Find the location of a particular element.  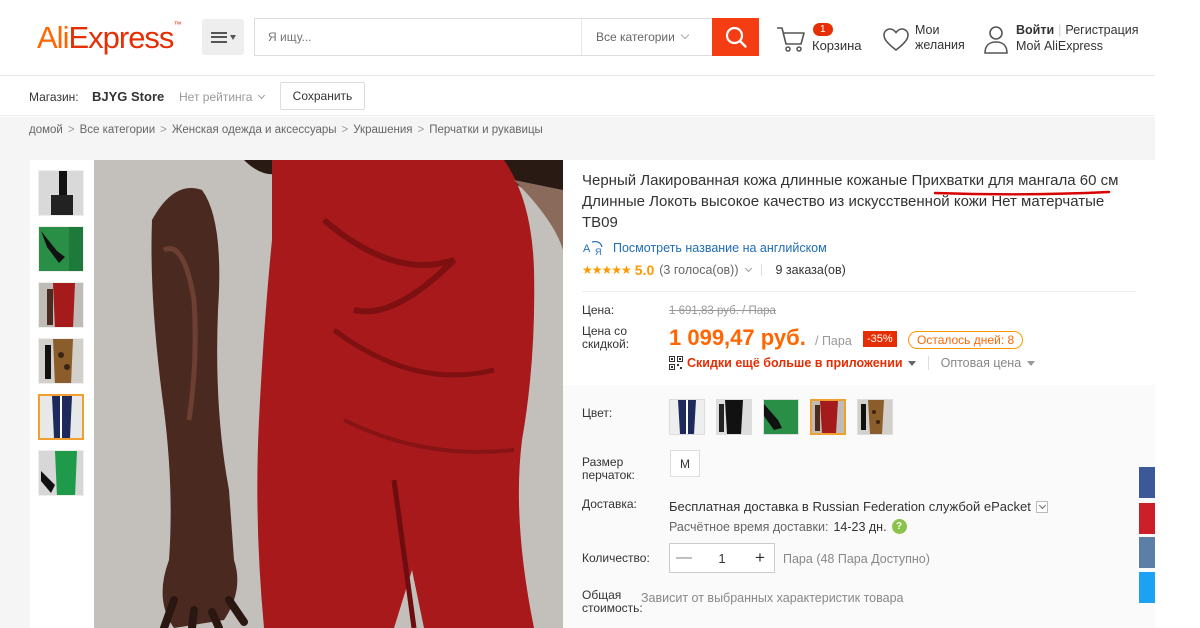

site-header: AliExpress™ Все категории 1 Корзина Мои is located at coordinates (577, 38).